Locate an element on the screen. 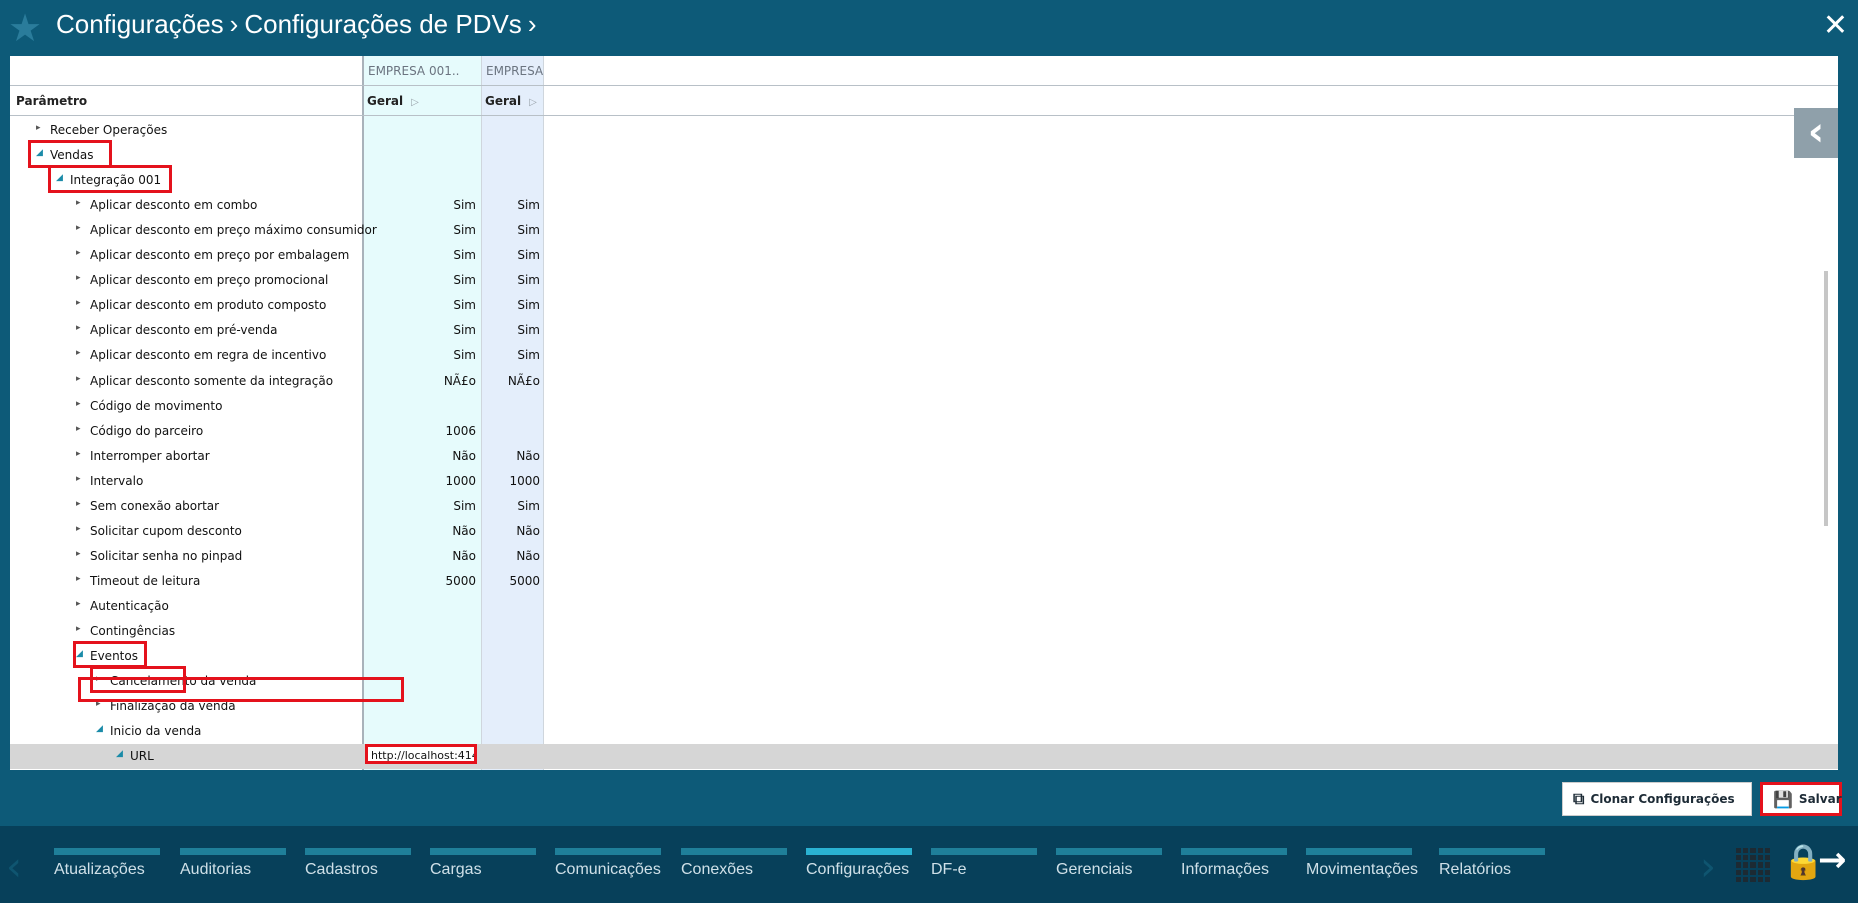  nav-item-relatórios: Relatórios is located at coordinates (1492, 863).